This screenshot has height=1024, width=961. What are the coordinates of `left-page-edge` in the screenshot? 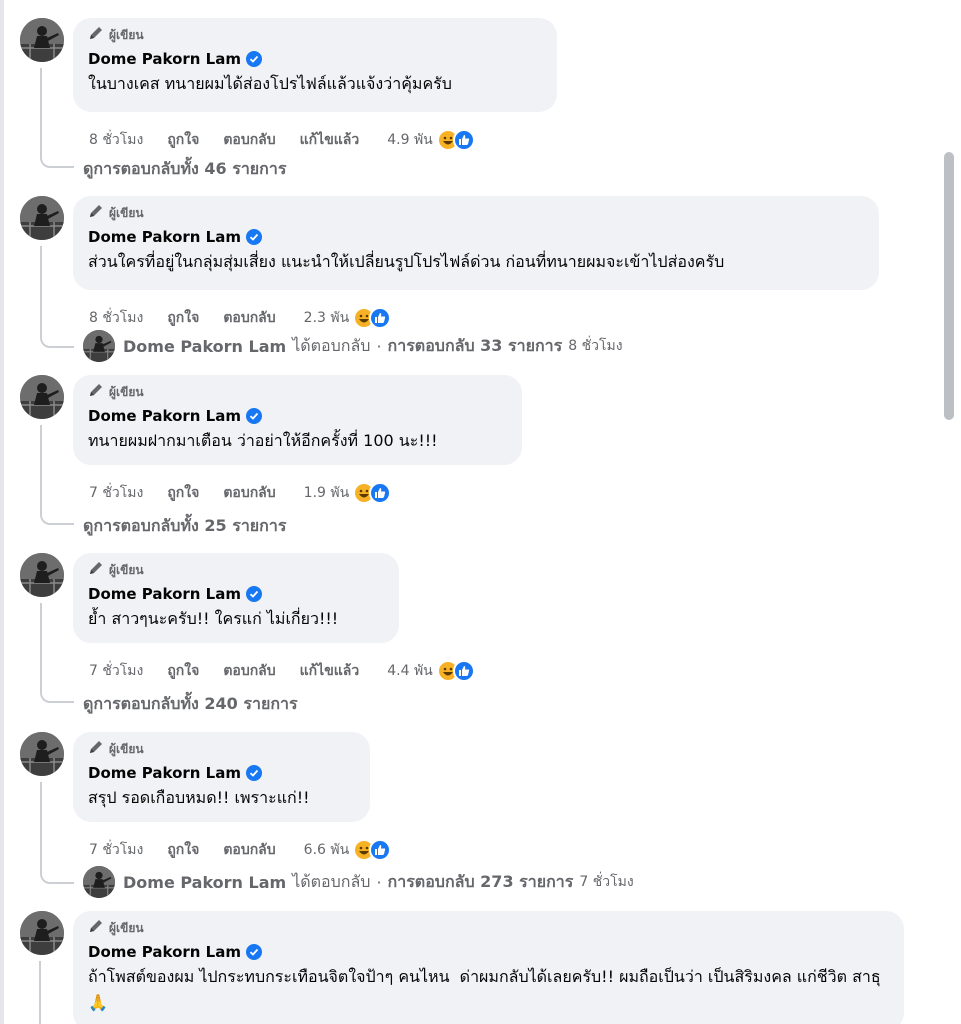 It's located at (2, 512).